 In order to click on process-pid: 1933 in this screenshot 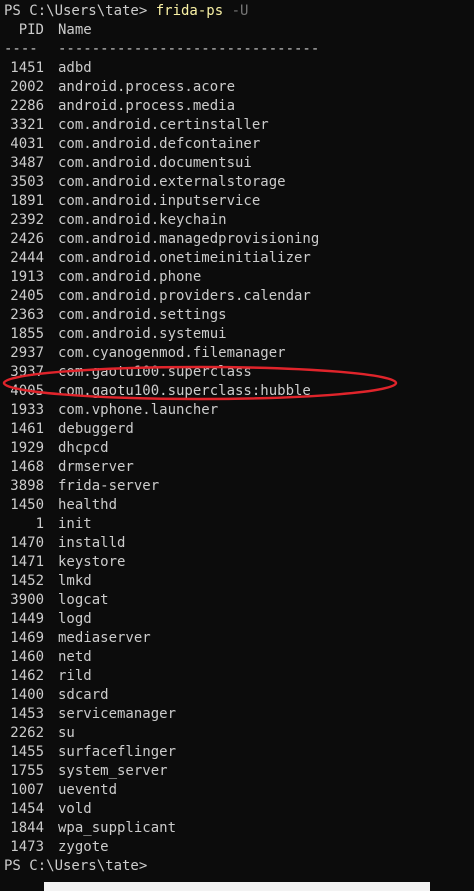, I will do `click(27, 410)`.